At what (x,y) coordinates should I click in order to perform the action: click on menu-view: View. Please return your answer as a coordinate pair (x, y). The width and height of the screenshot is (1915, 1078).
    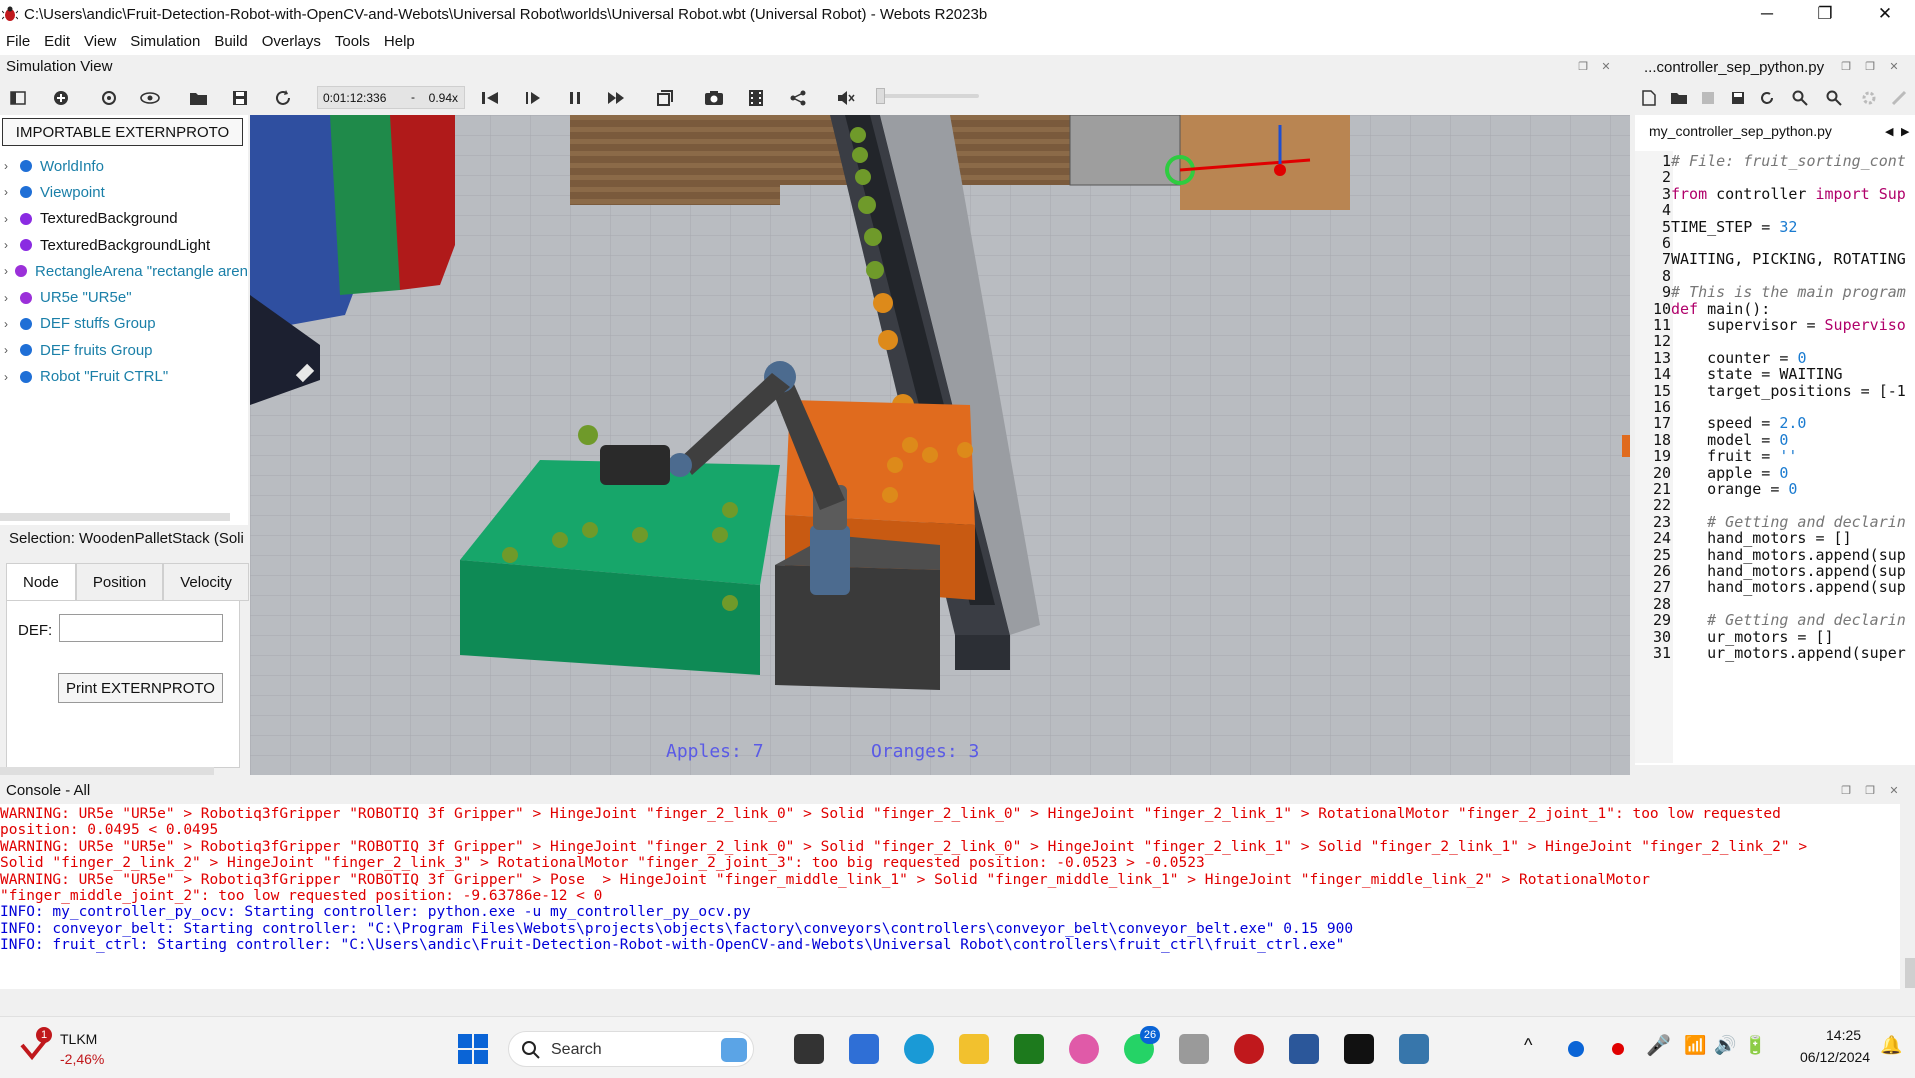
    Looking at the image, I should click on (101, 41).